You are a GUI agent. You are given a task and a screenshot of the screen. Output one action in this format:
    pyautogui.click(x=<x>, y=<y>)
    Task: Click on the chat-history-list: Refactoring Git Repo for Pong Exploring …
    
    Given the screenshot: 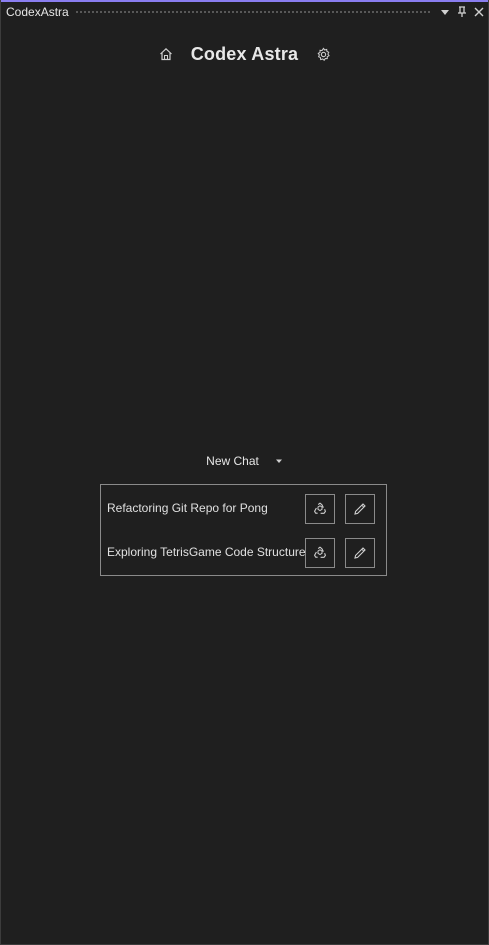 What is the action you would take?
    pyautogui.click(x=243, y=530)
    